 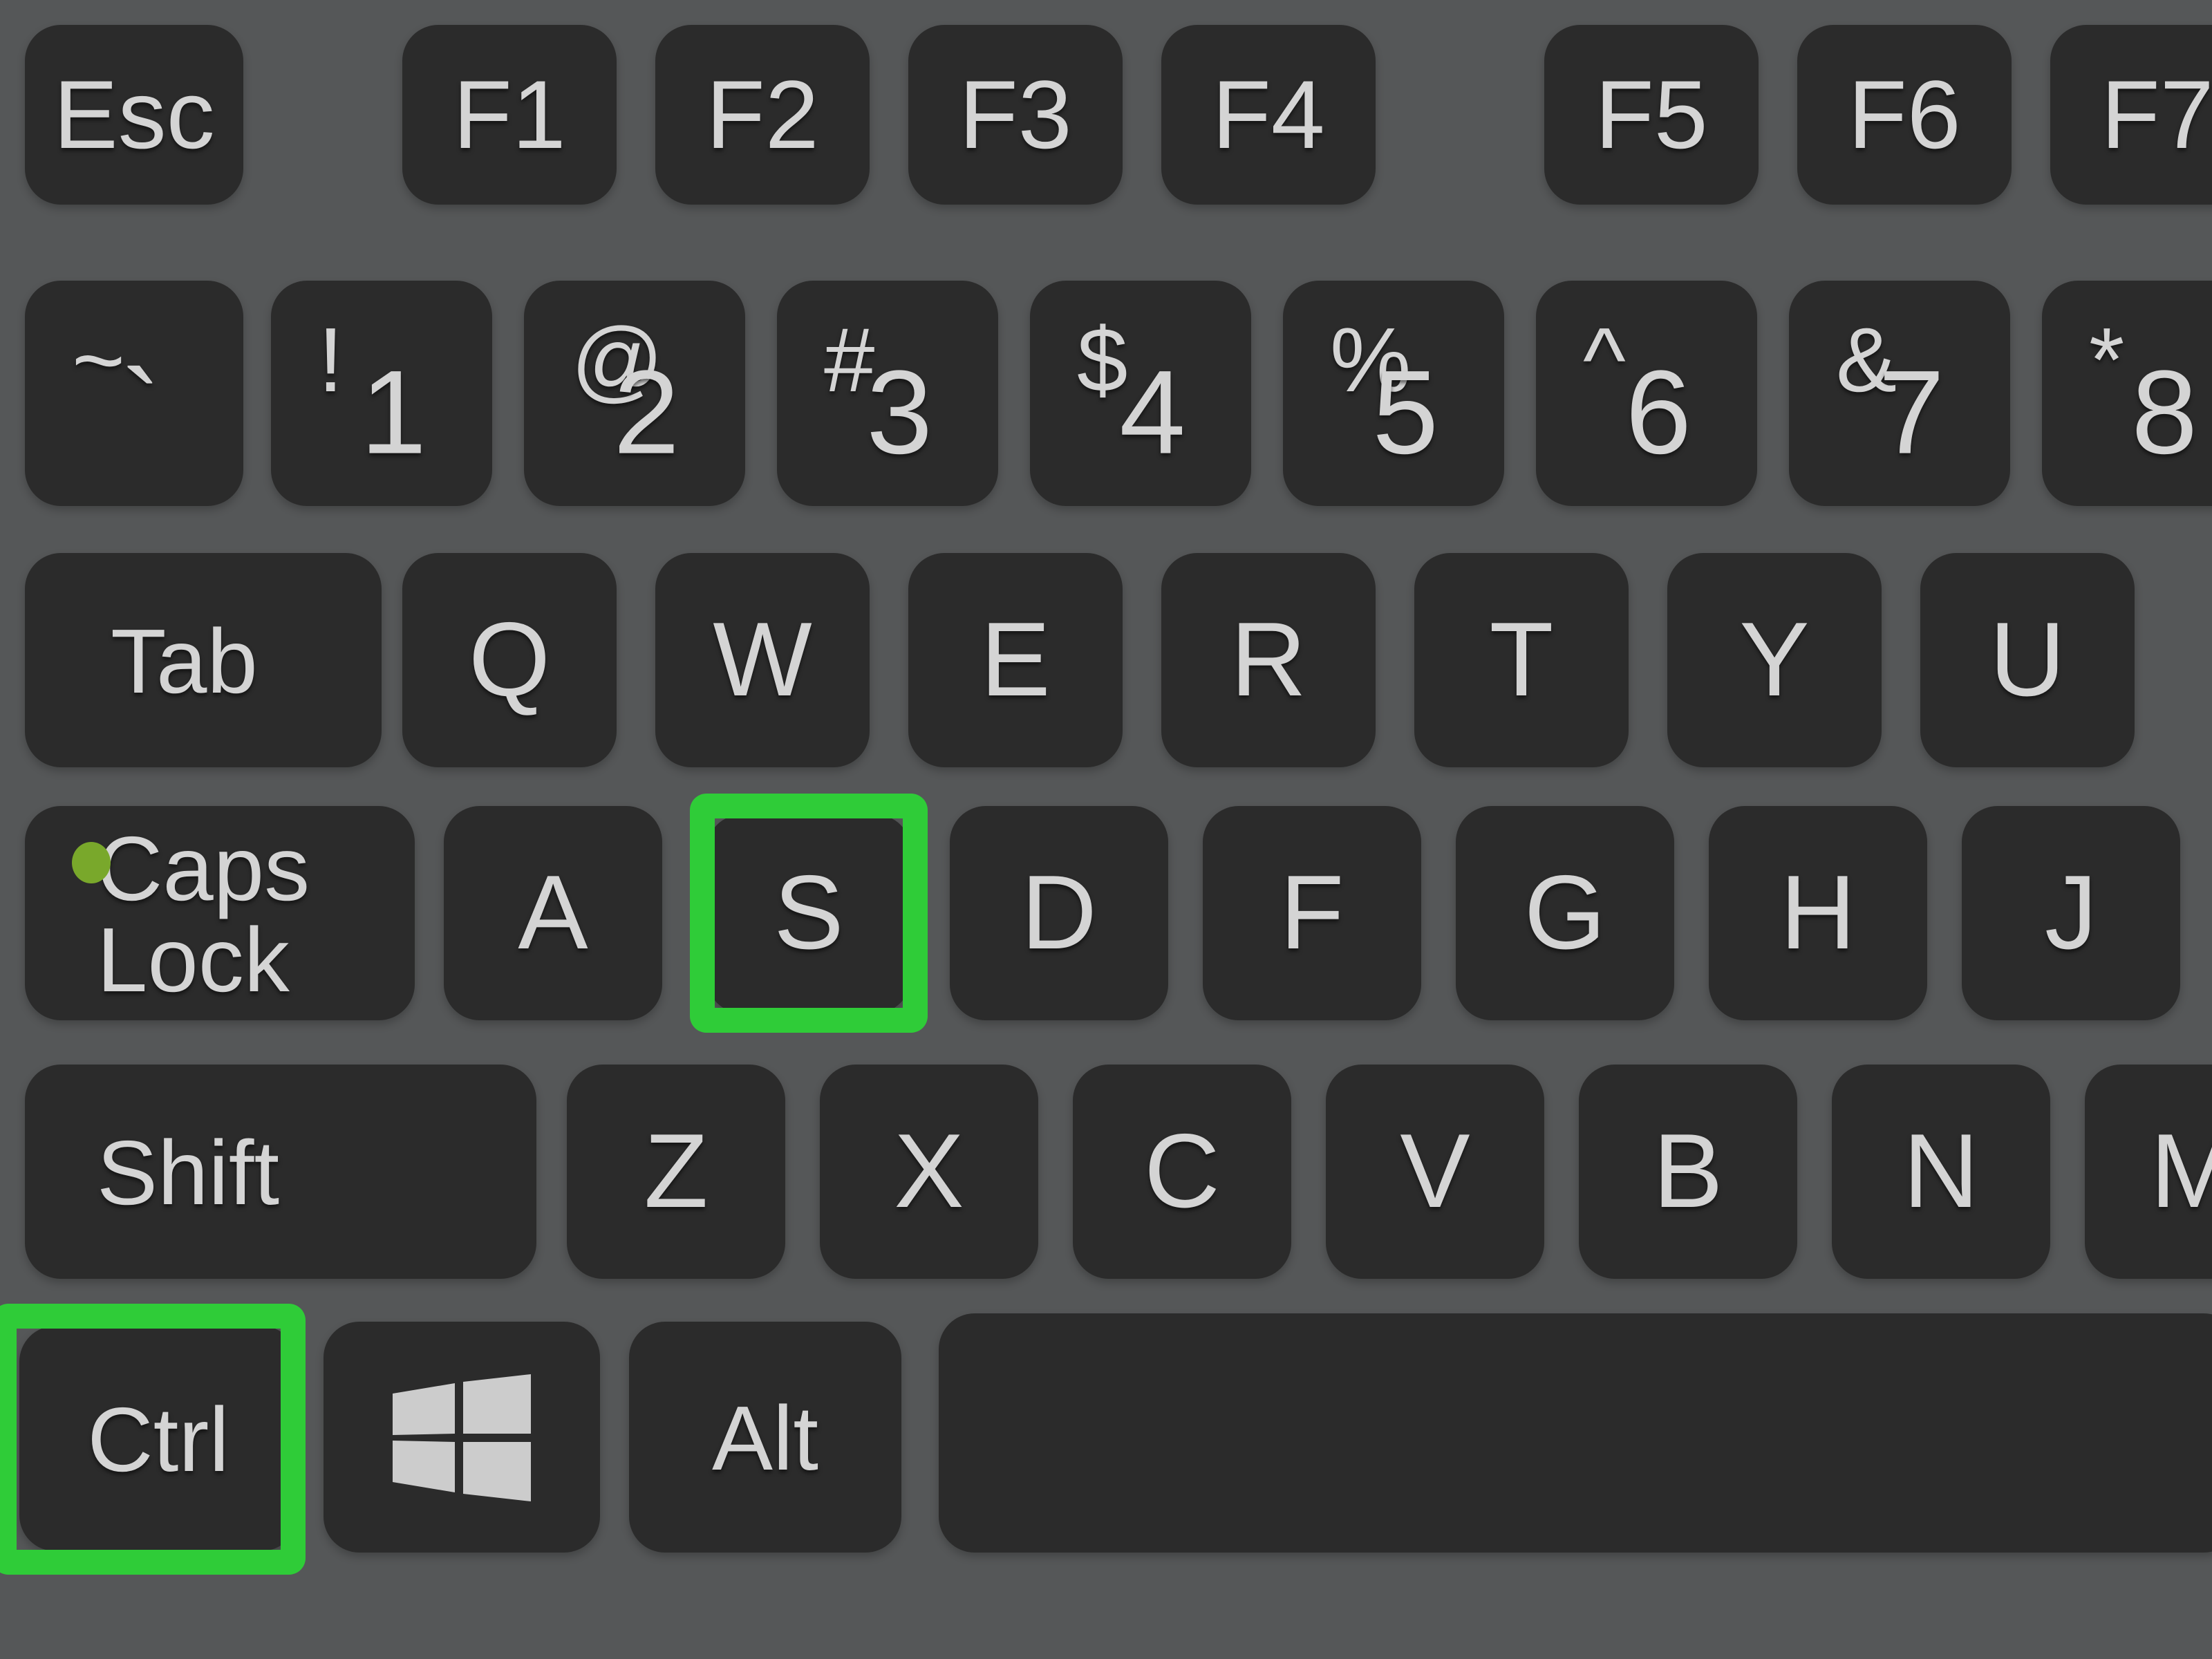 I want to click on key-w: W, so click(x=763, y=660).